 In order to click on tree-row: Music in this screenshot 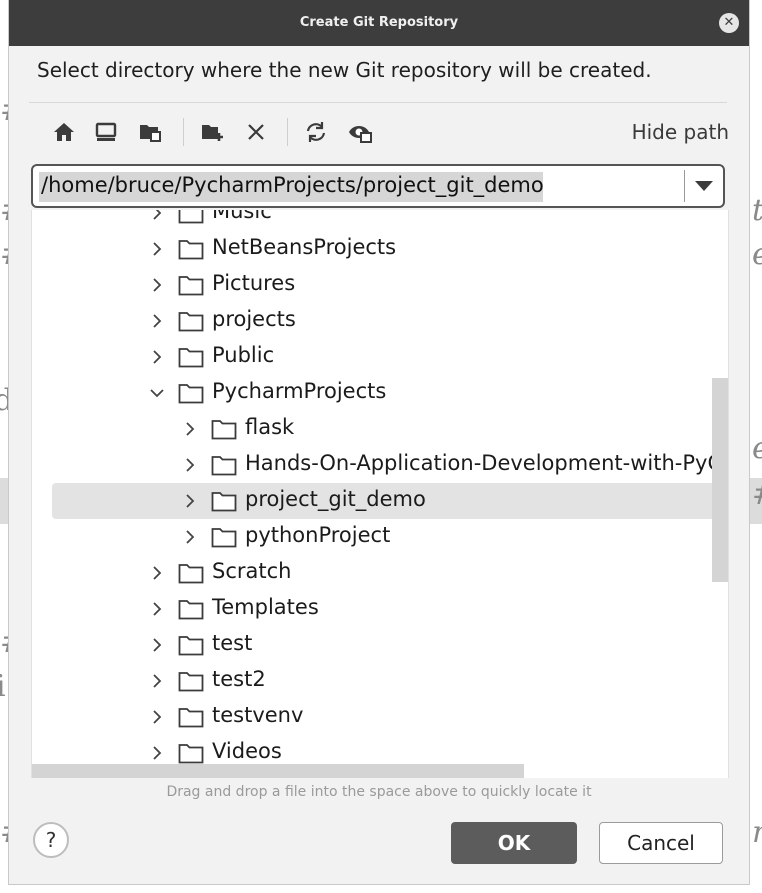, I will do `click(380, 220)`.